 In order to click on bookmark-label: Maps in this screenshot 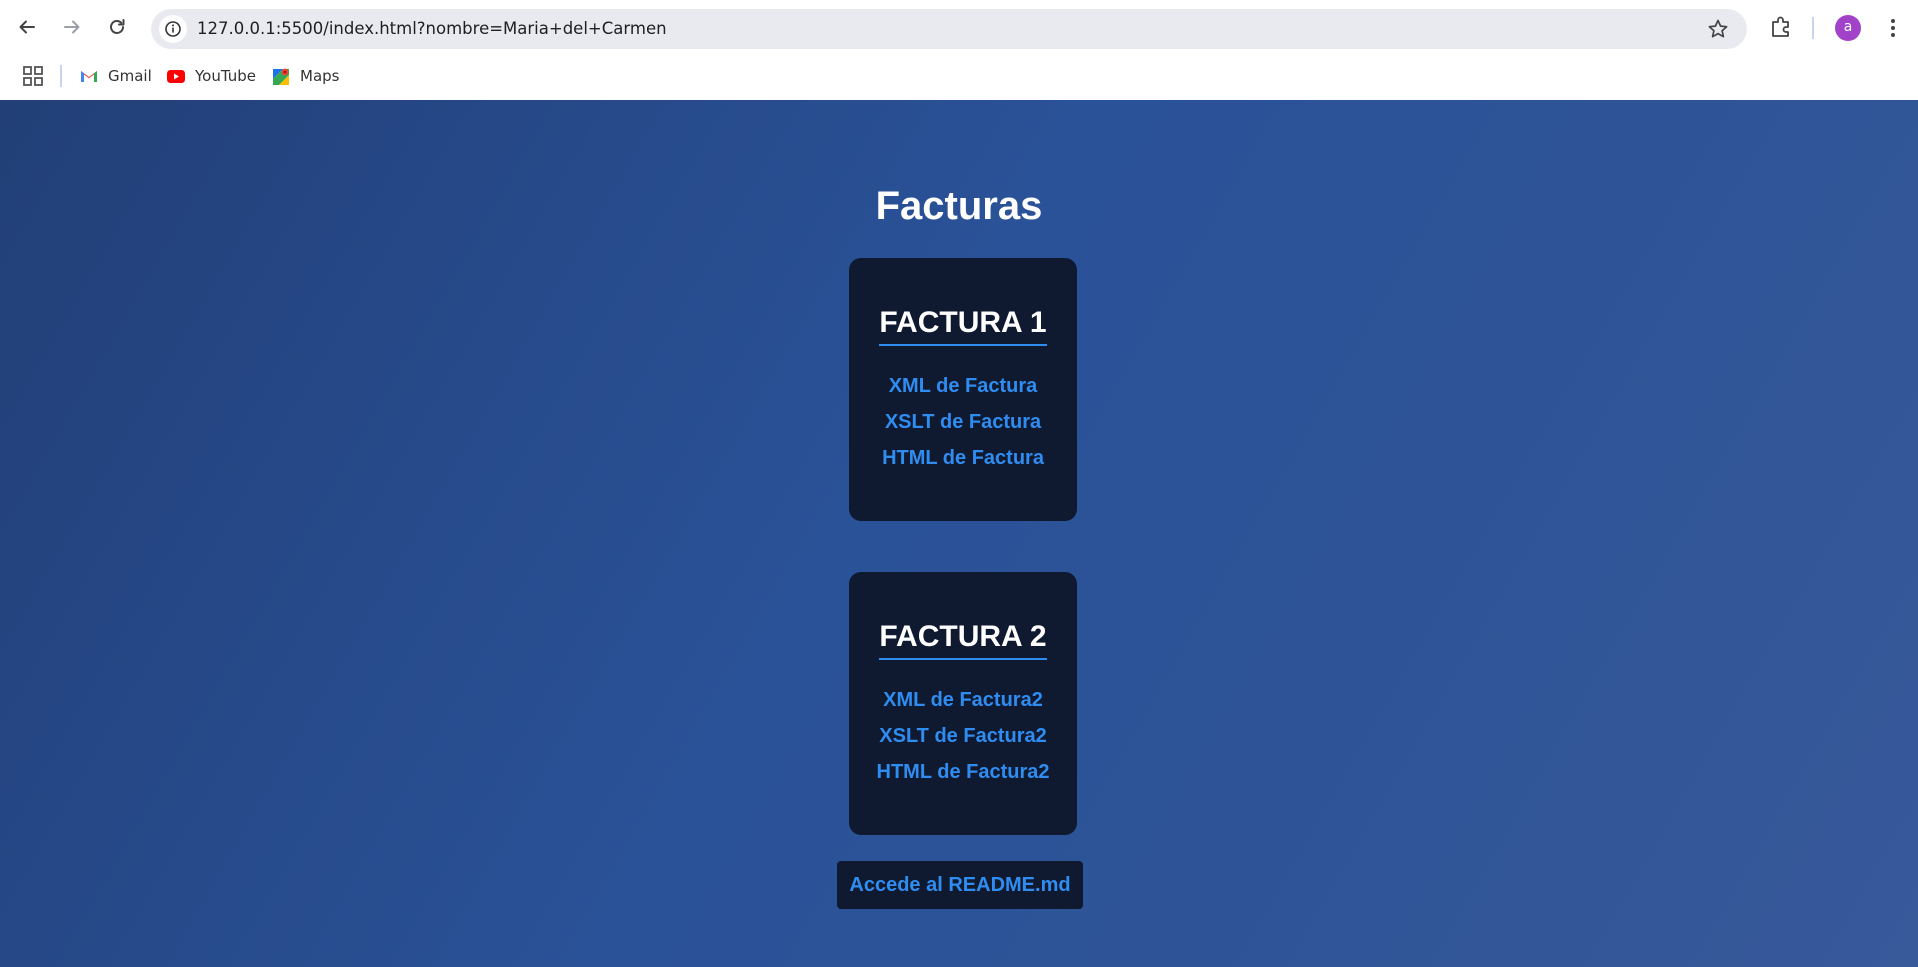, I will do `click(320, 76)`.